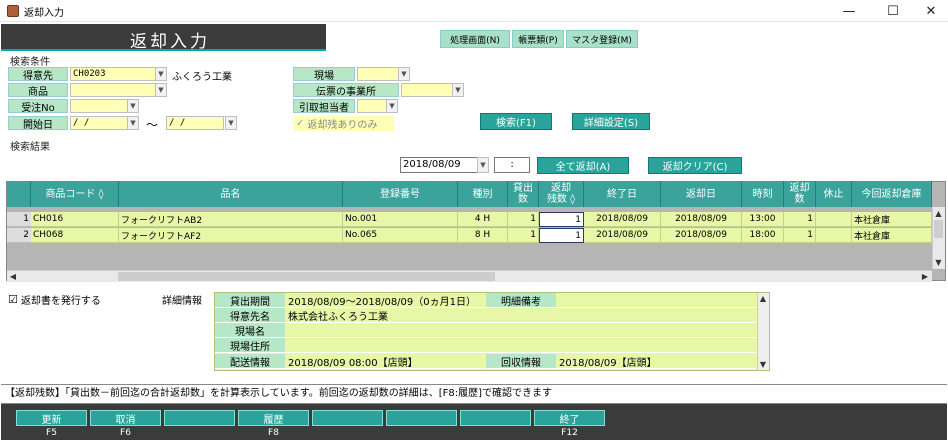 Image resolution: width=948 pixels, height=440 pixels. What do you see at coordinates (893, 11) in the screenshot?
I see `maximize-button: ☐` at bounding box center [893, 11].